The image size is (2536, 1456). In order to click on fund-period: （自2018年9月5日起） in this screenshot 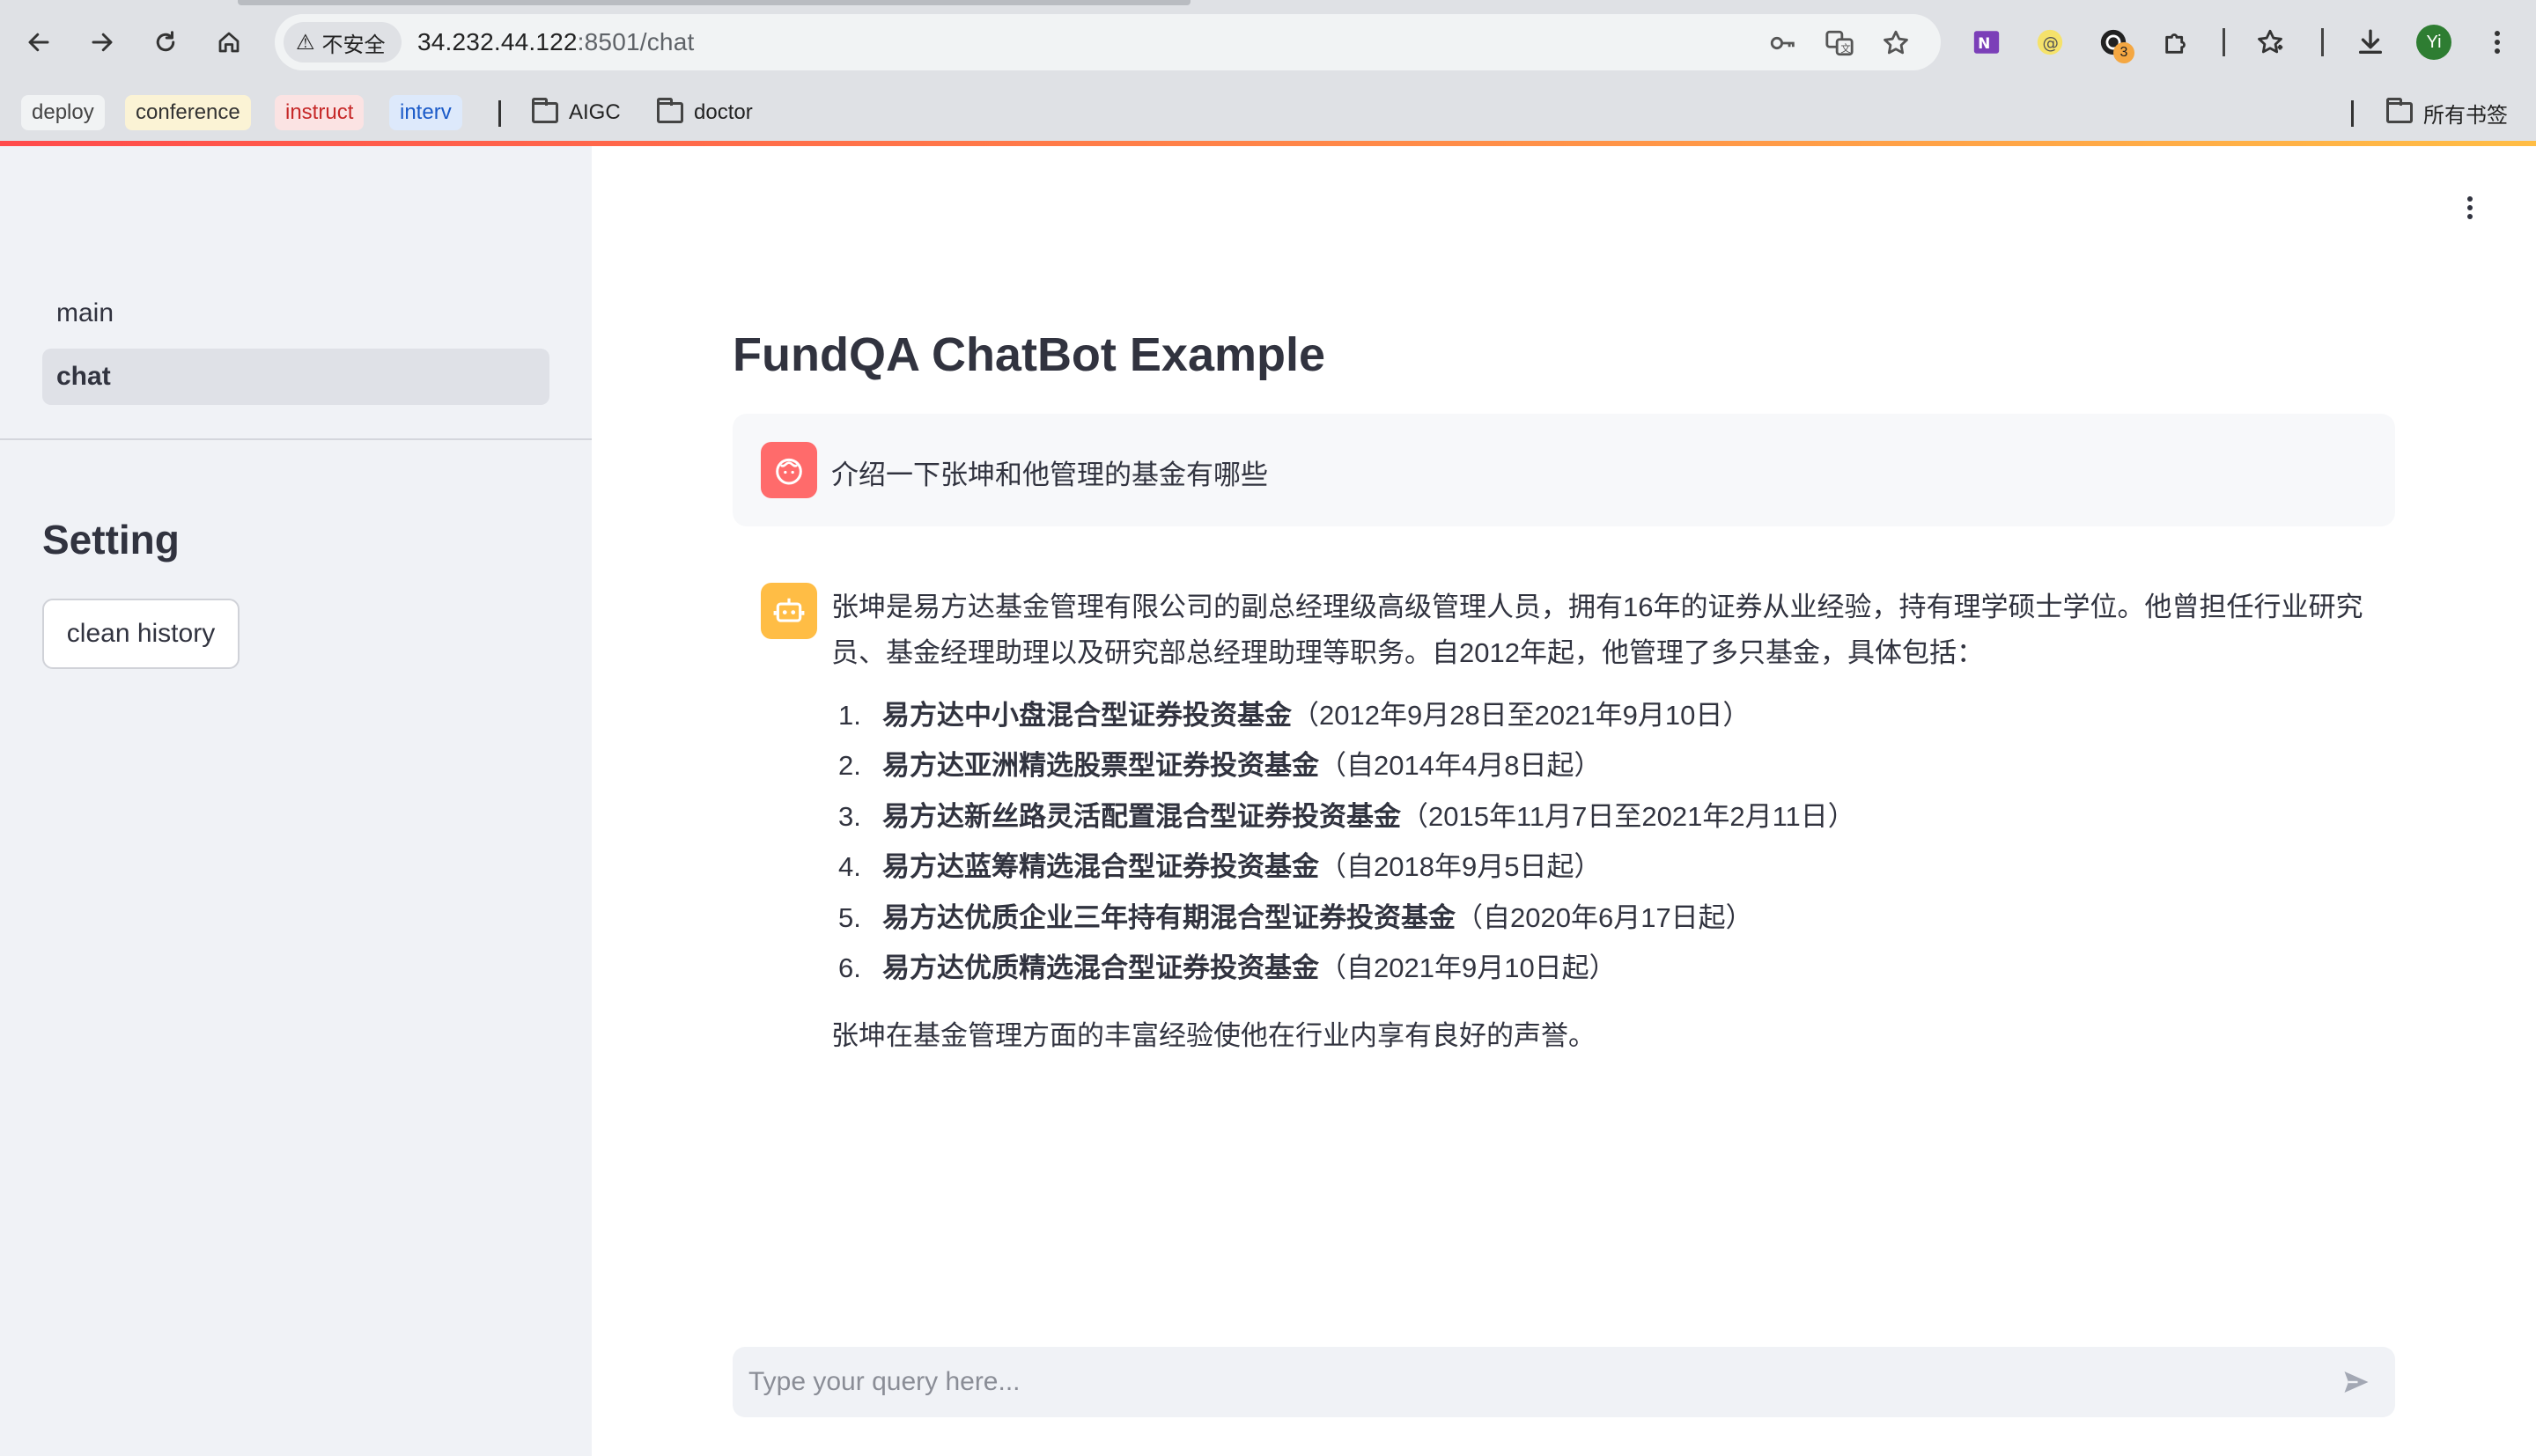, I will do `click(1460, 867)`.